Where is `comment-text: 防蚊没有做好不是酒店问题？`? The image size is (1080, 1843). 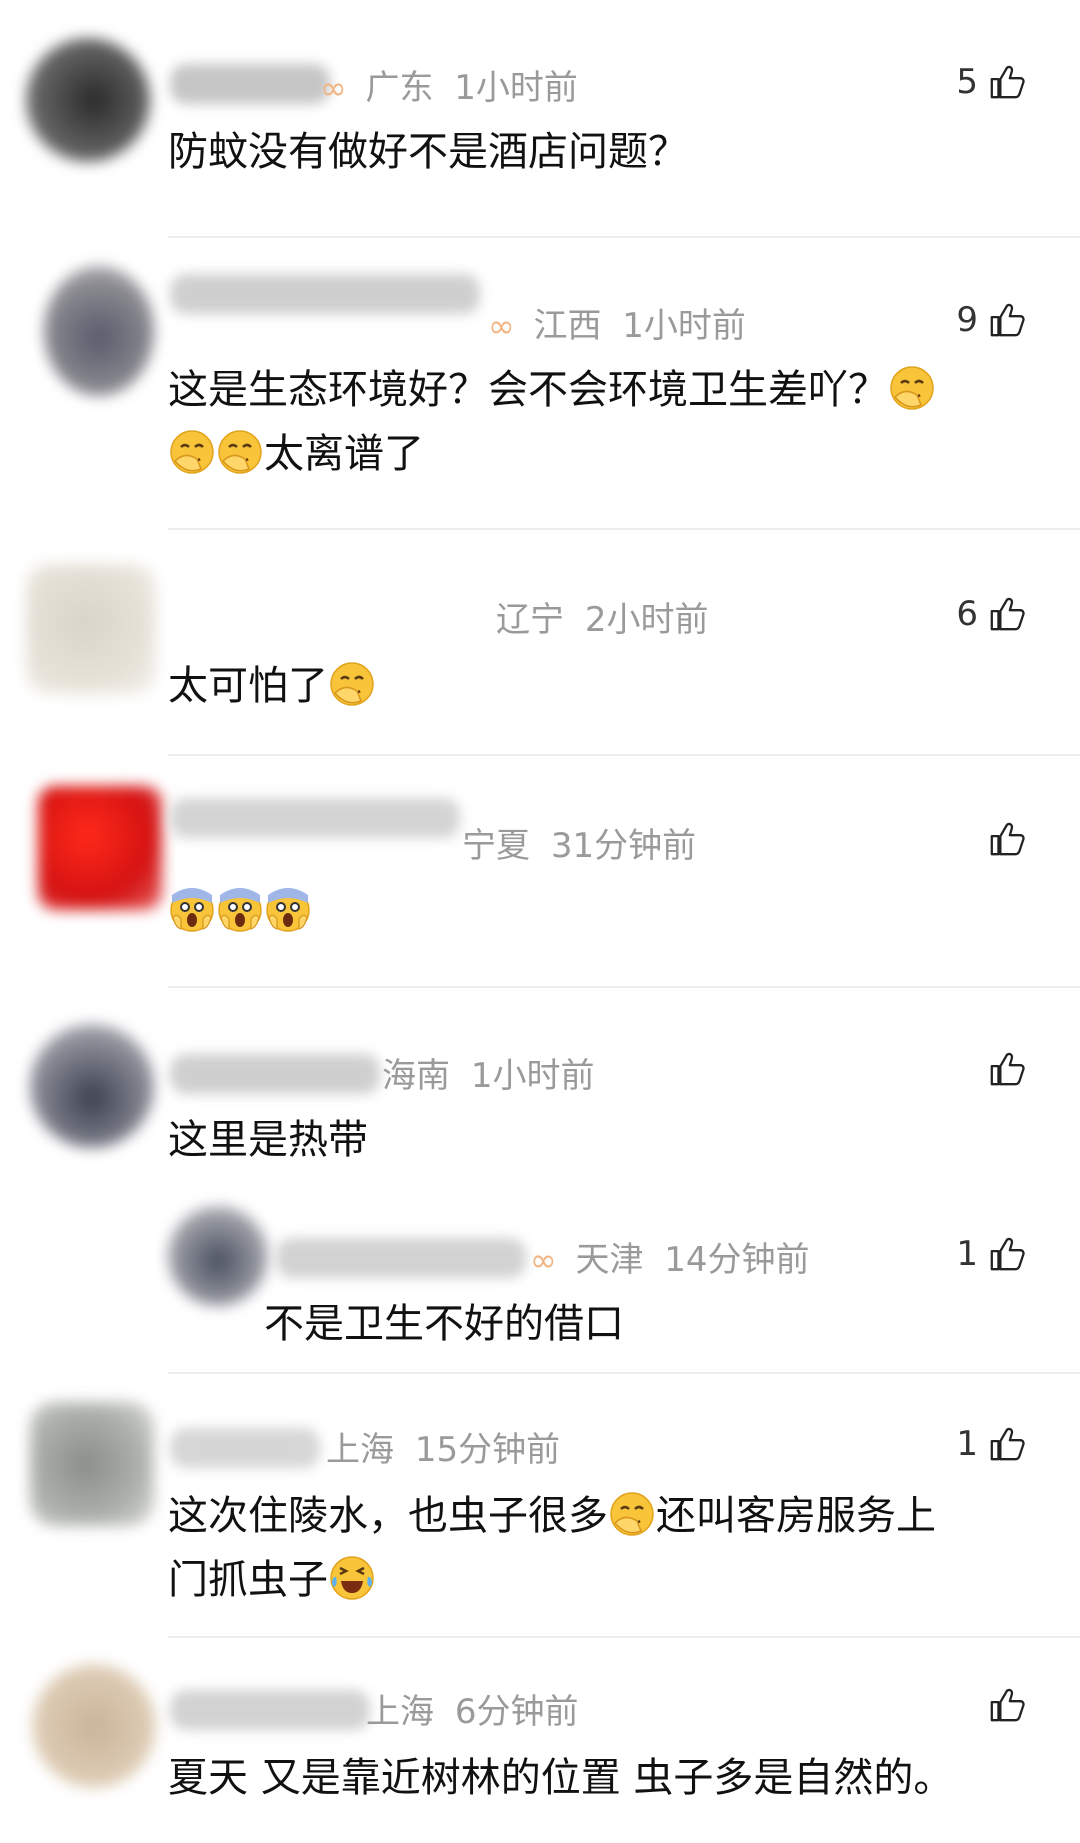
comment-text: 防蚊没有做好不是酒店问题？ is located at coordinates (428, 152).